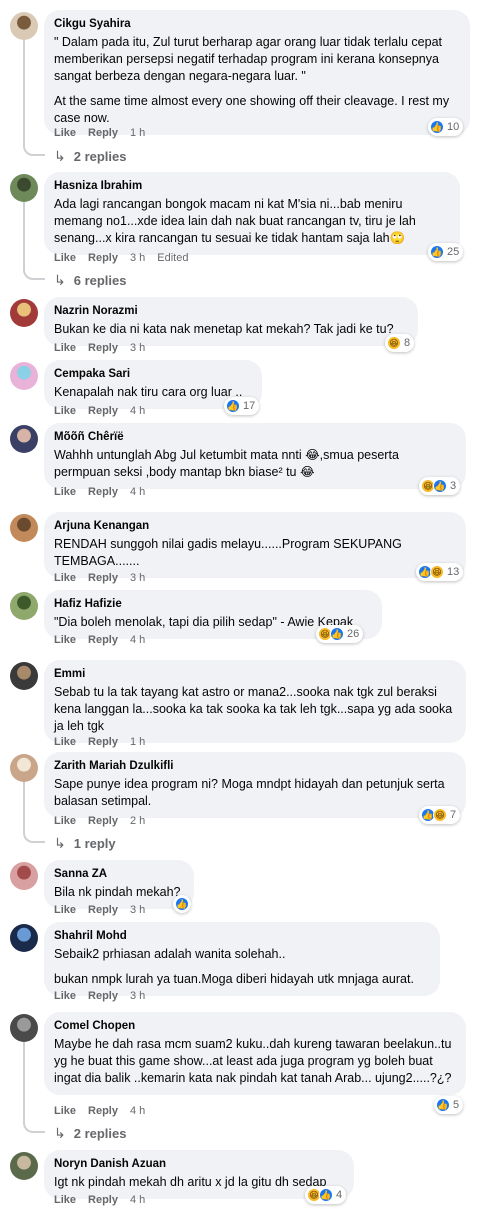 Image resolution: width=500 pixels, height=1209 pixels. Describe the element at coordinates (440, 572) in the screenshot. I see `reaction-summary: 👍 😆 13` at that location.